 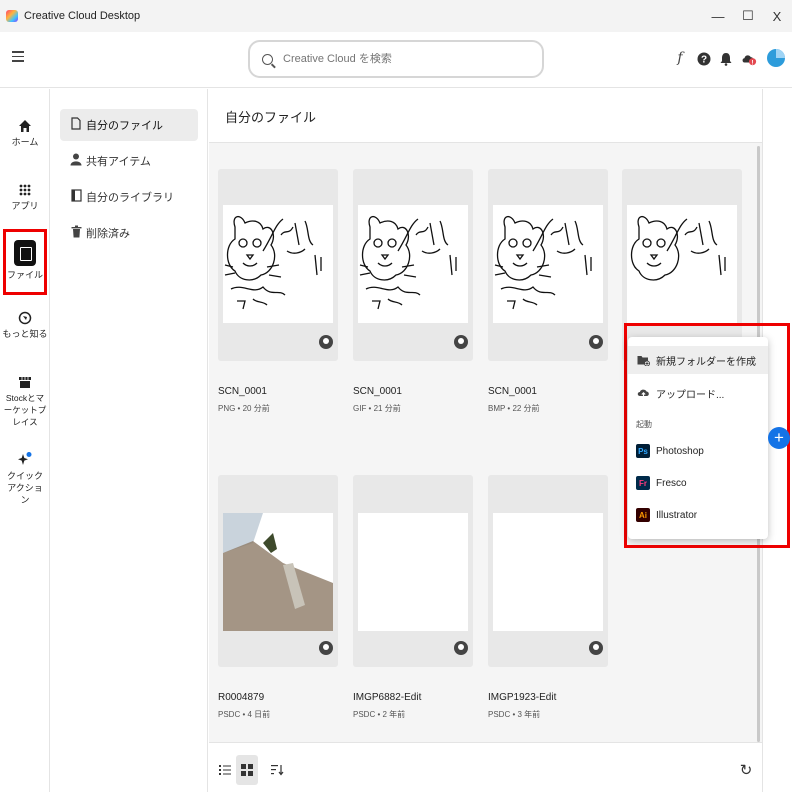 I want to click on subnav-item-label: 共有アイテム, so click(x=118, y=162).